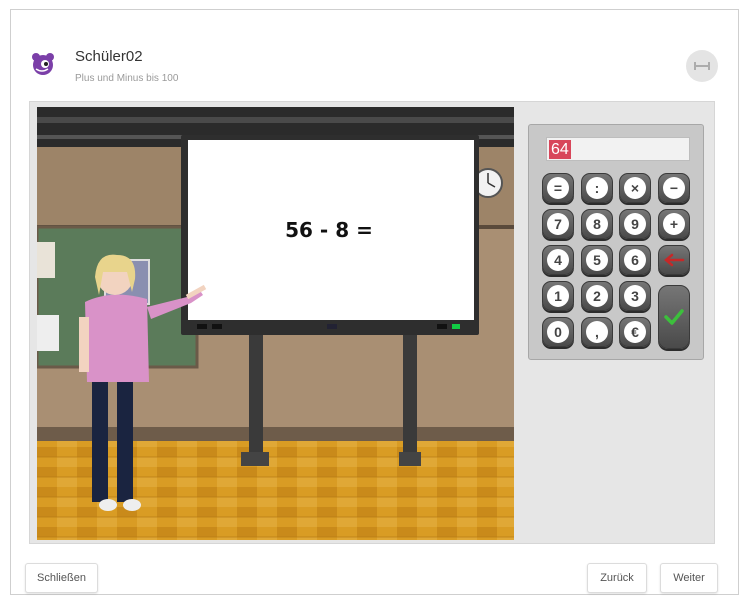 This screenshot has height=603, width=749. I want to click on key-3: 3, so click(635, 296).